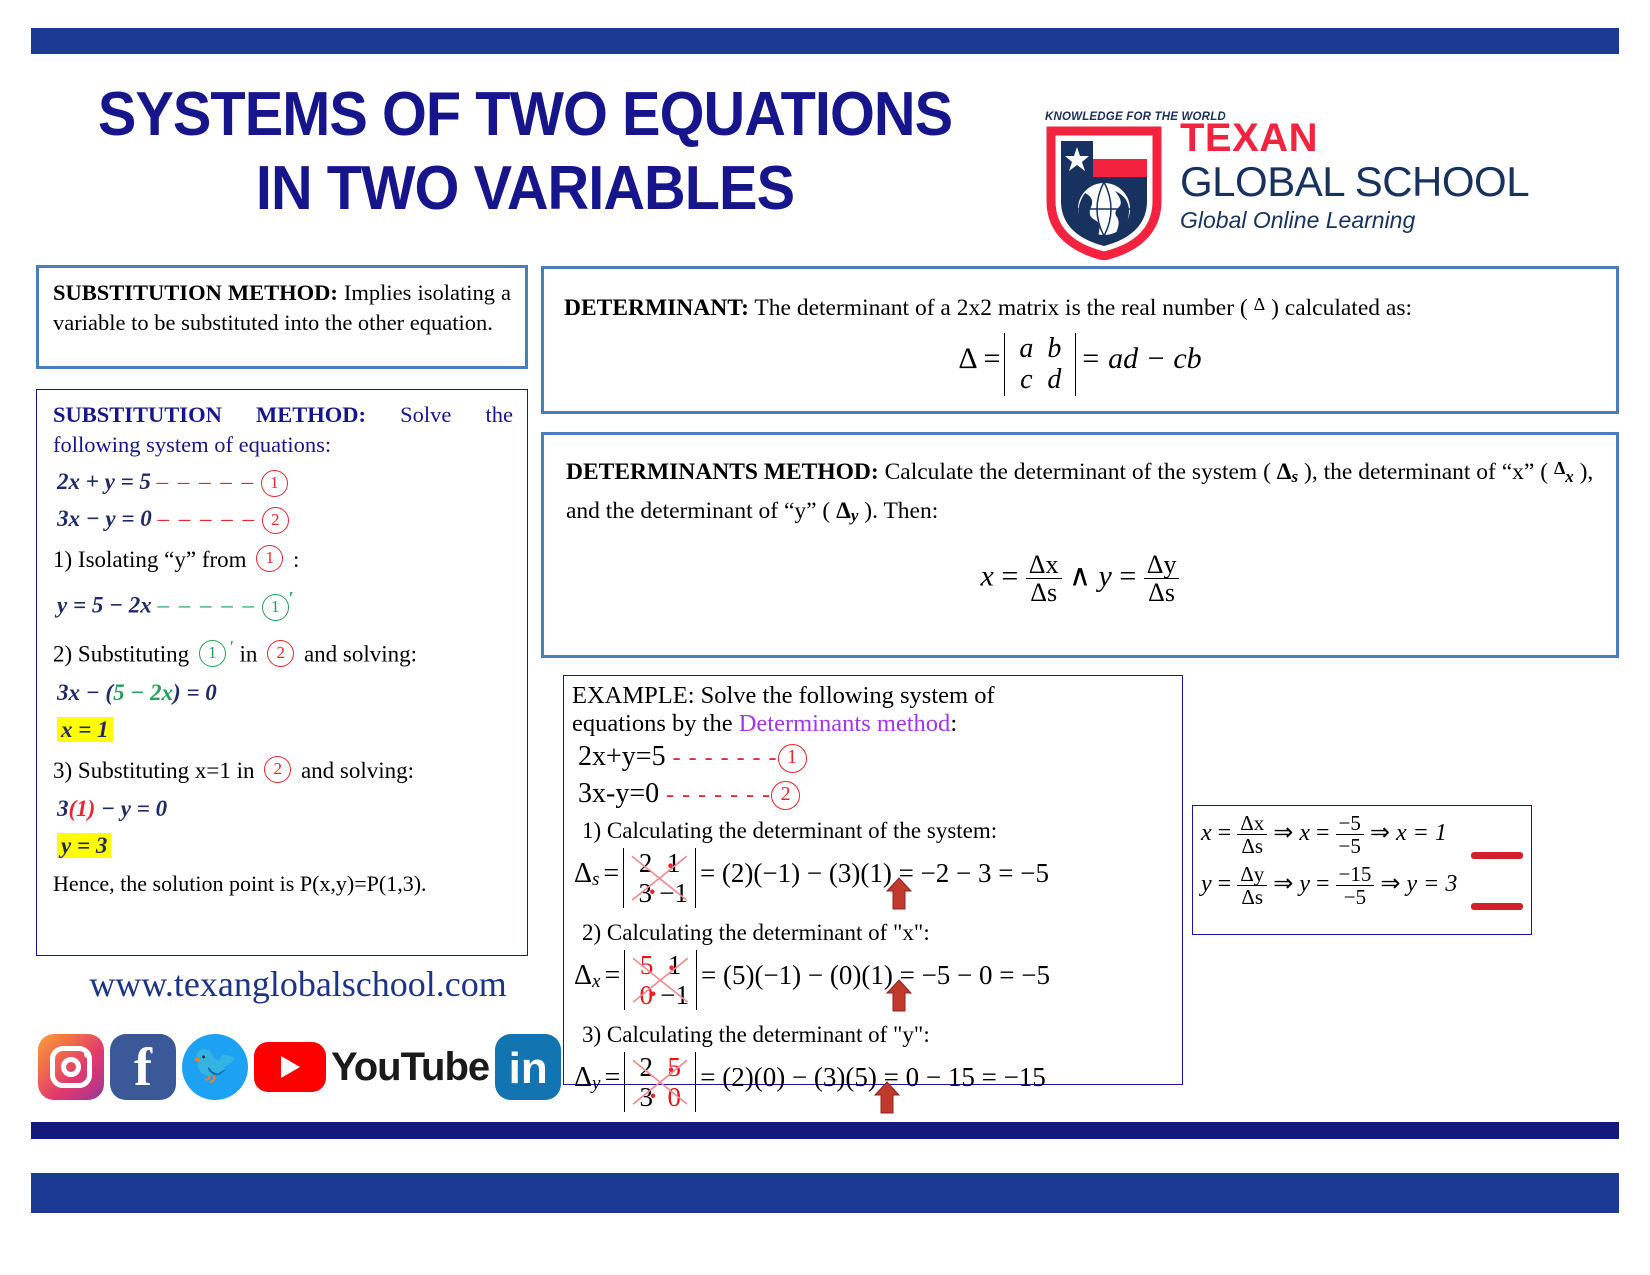  What do you see at coordinates (207, 606) in the screenshot?
I see `dash-connector-green: – – – – –` at bounding box center [207, 606].